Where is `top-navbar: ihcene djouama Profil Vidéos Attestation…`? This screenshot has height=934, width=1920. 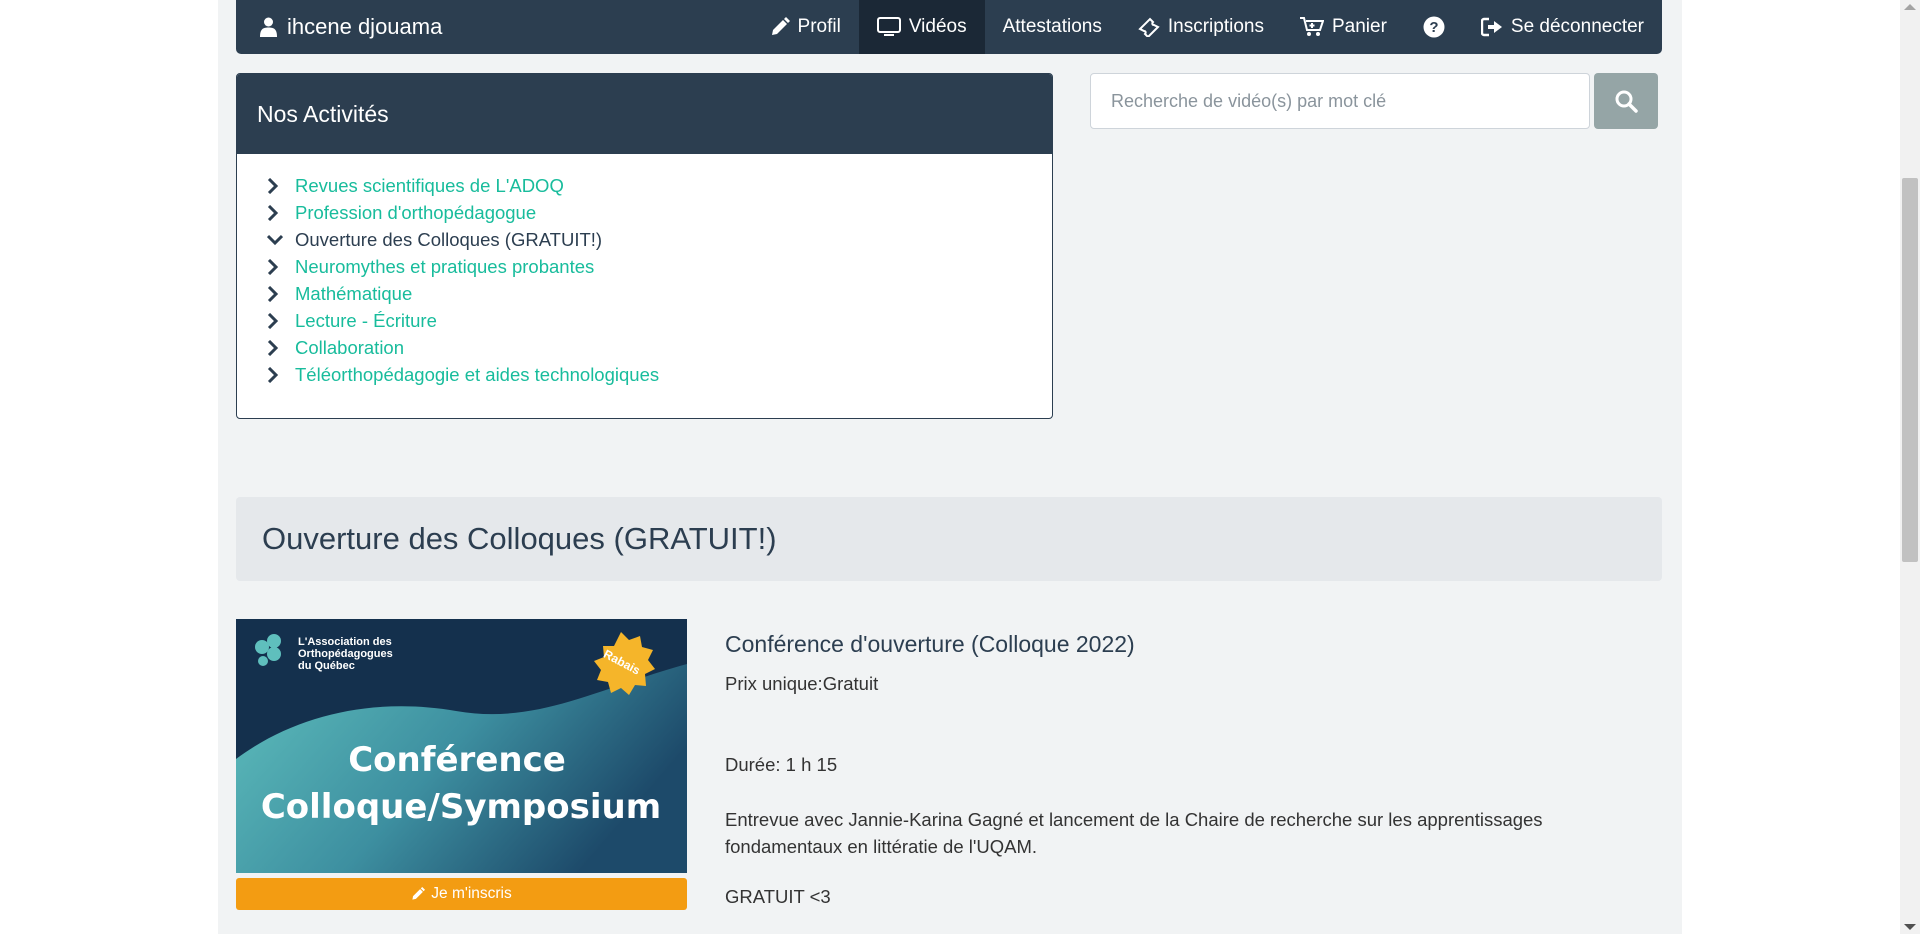
top-navbar: ihcene djouama Profil Vidéos Attestation… is located at coordinates (949, 27).